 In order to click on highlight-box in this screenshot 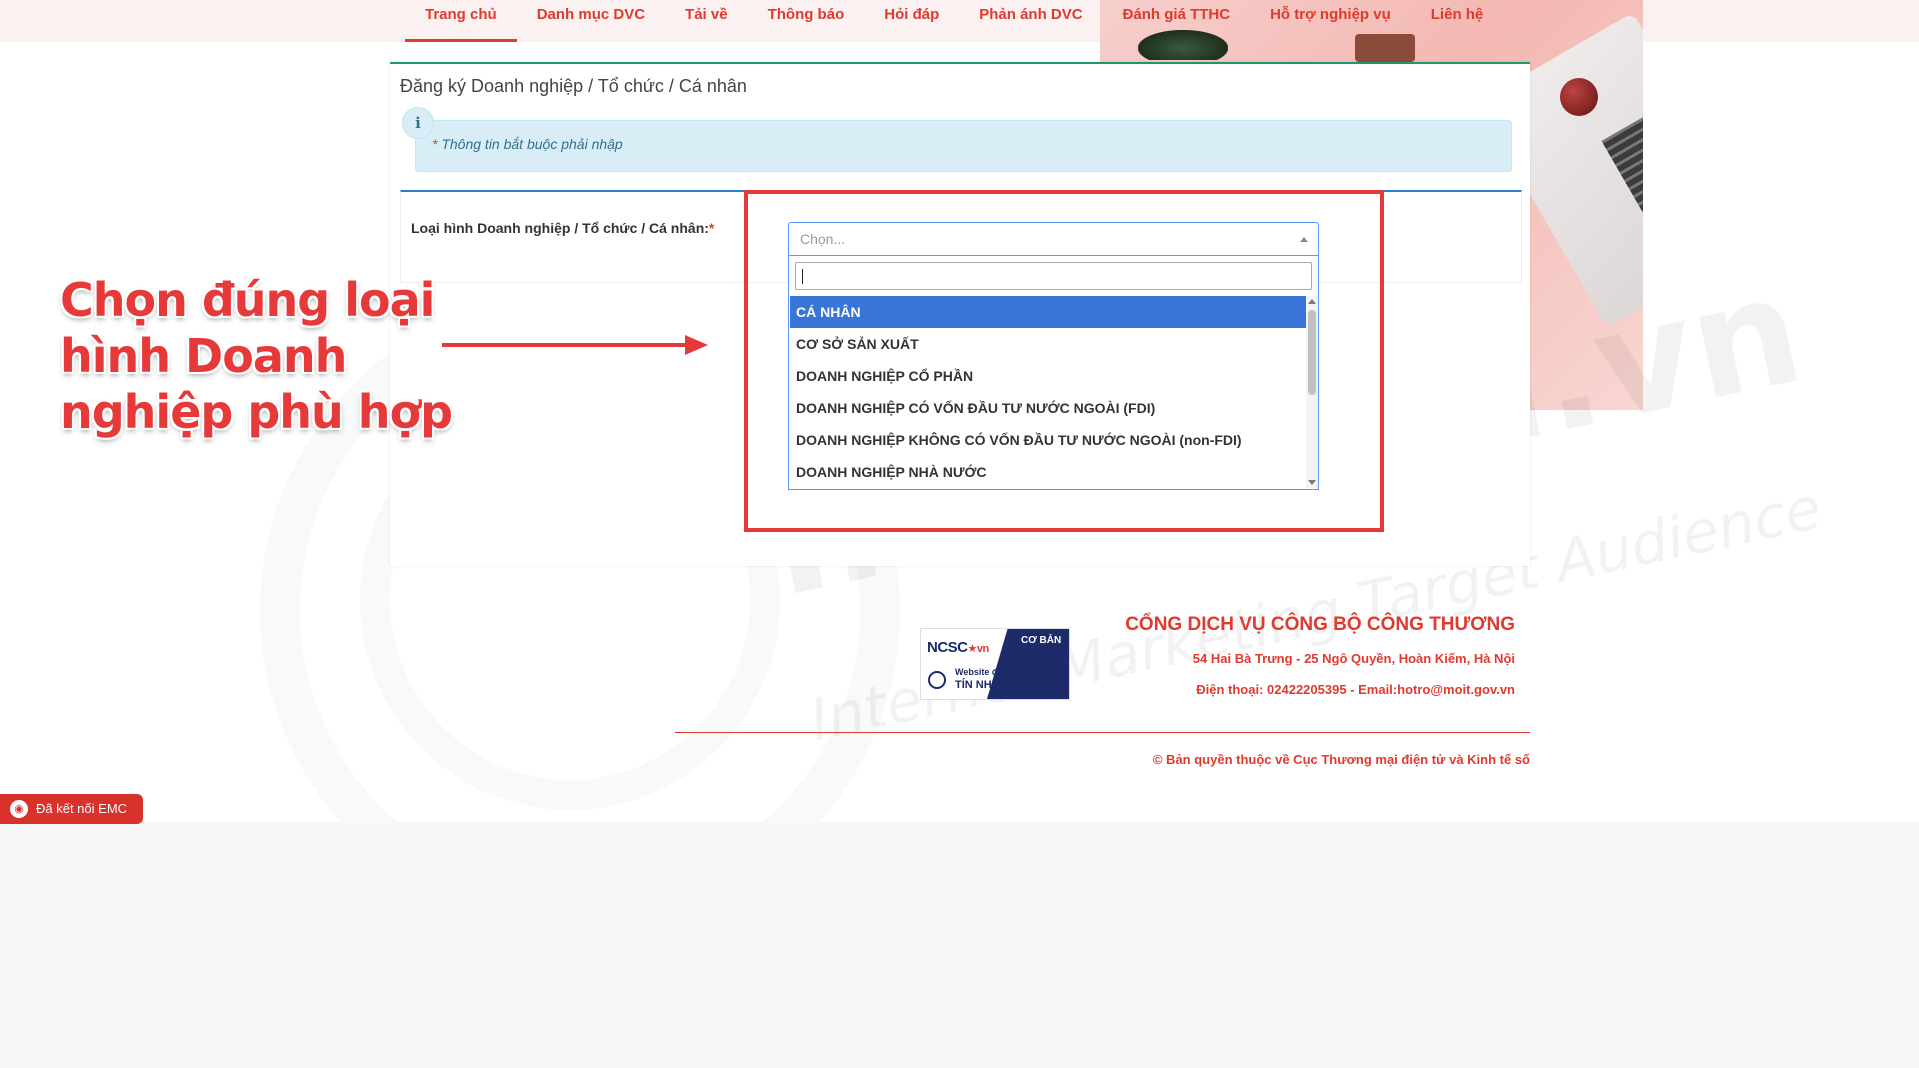, I will do `click(1064, 361)`.